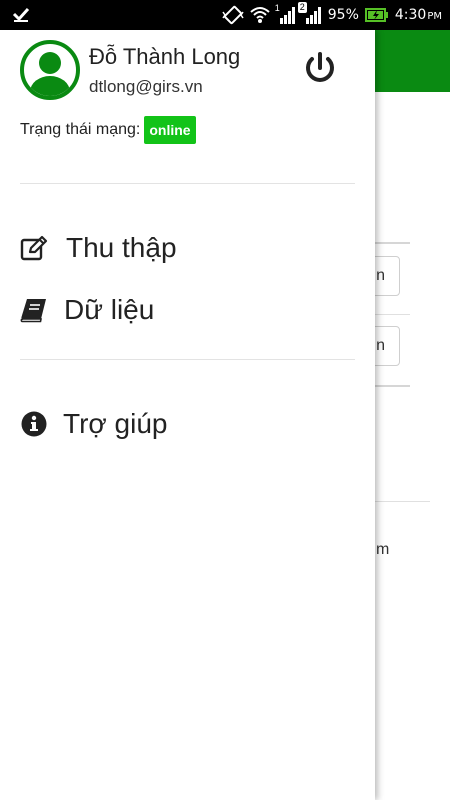 The image size is (450, 800). I want to click on clock-suffix: PM, so click(434, 16).